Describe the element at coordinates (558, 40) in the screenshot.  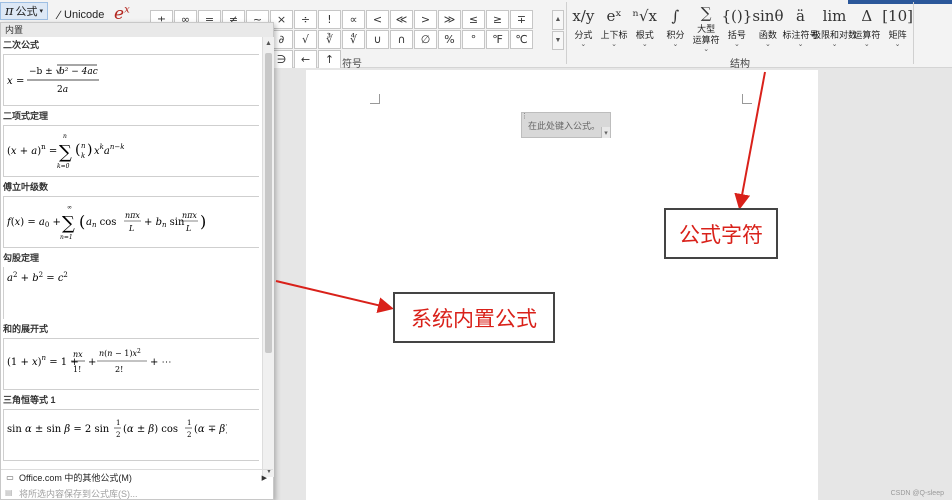
I see `scroll-down-icon: ▼` at that location.